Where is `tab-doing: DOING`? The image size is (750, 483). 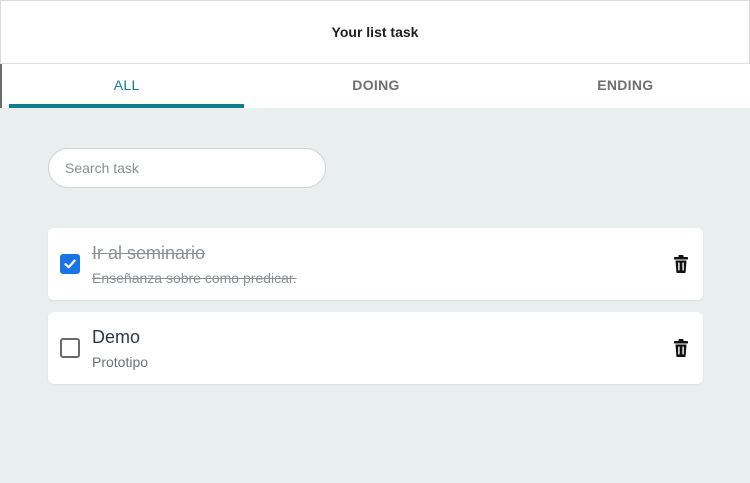 tab-doing: DOING is located at coordinates (375, 86).